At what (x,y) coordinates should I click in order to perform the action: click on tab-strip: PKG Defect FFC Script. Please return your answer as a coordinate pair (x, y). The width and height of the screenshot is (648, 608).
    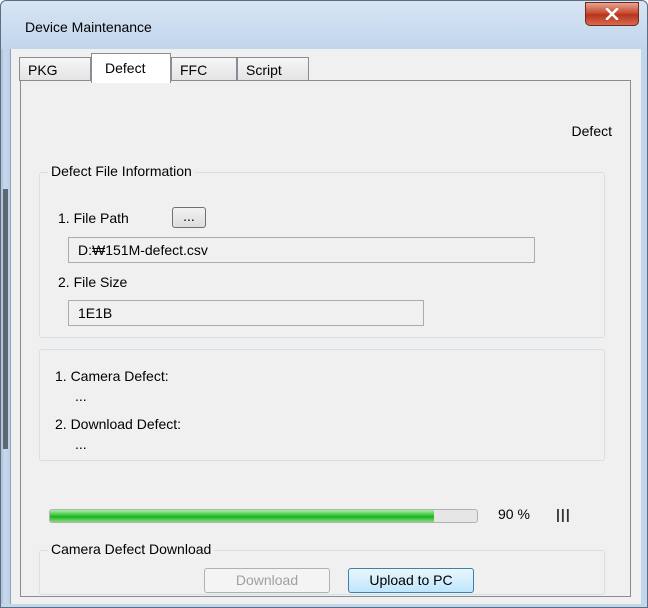
    Looking at the image, I should click on (325, 68).